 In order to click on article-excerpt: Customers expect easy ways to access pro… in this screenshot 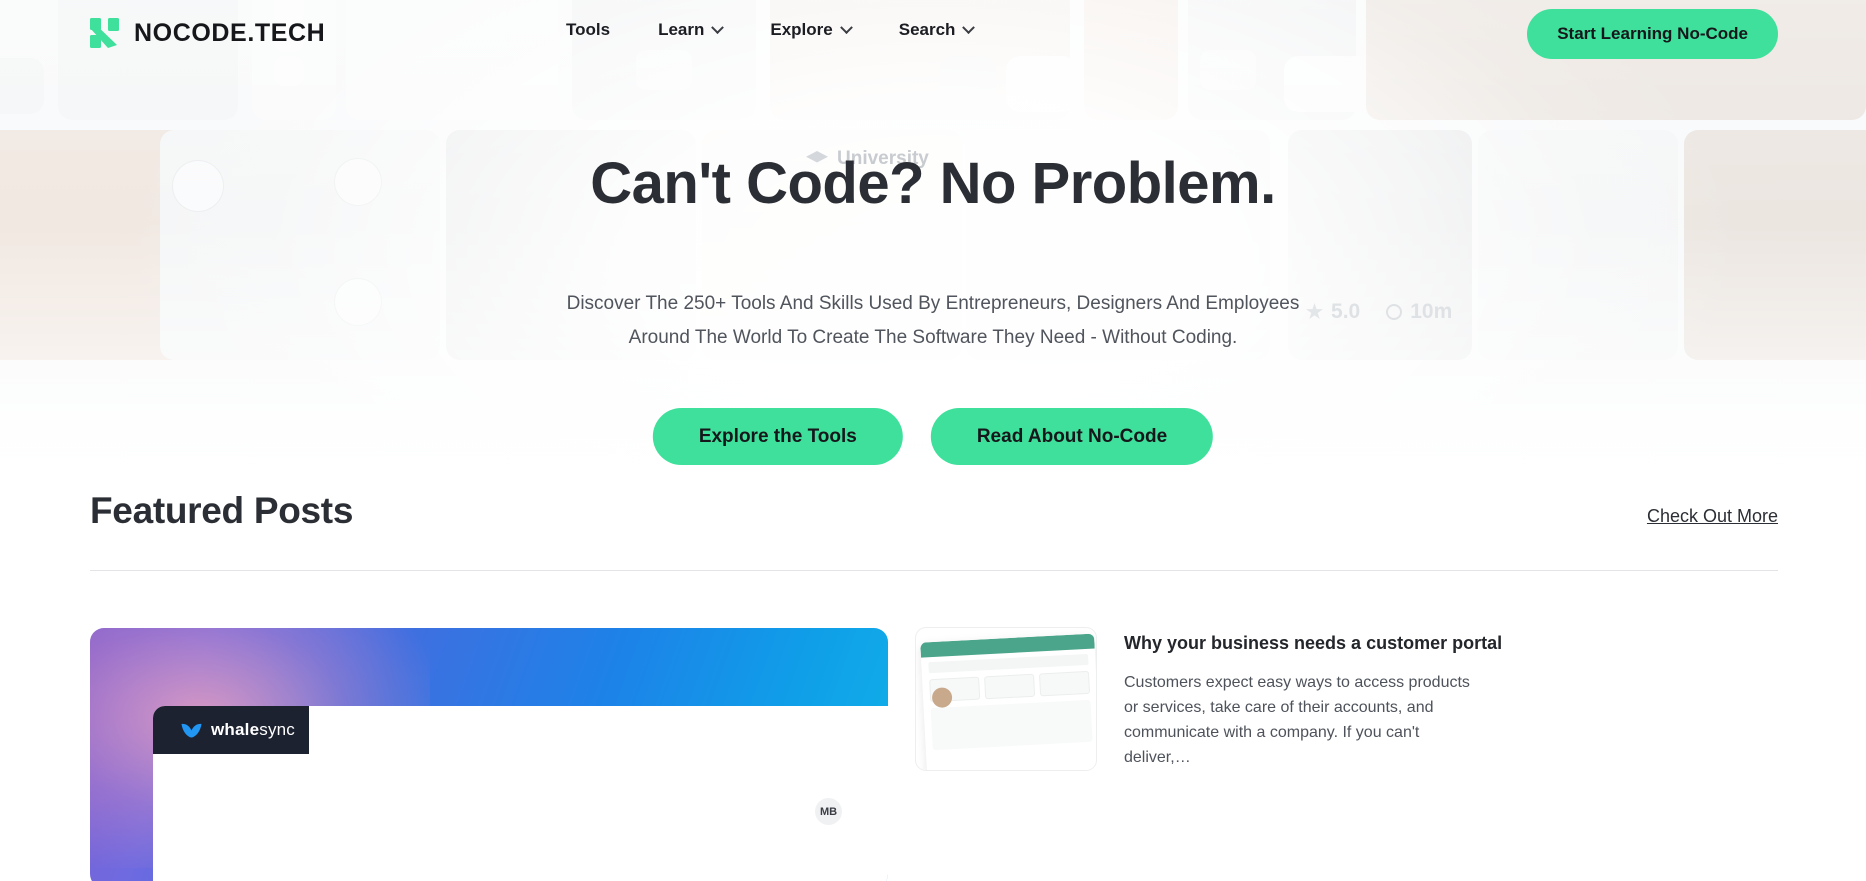, I will do `click(1297, 720)`.